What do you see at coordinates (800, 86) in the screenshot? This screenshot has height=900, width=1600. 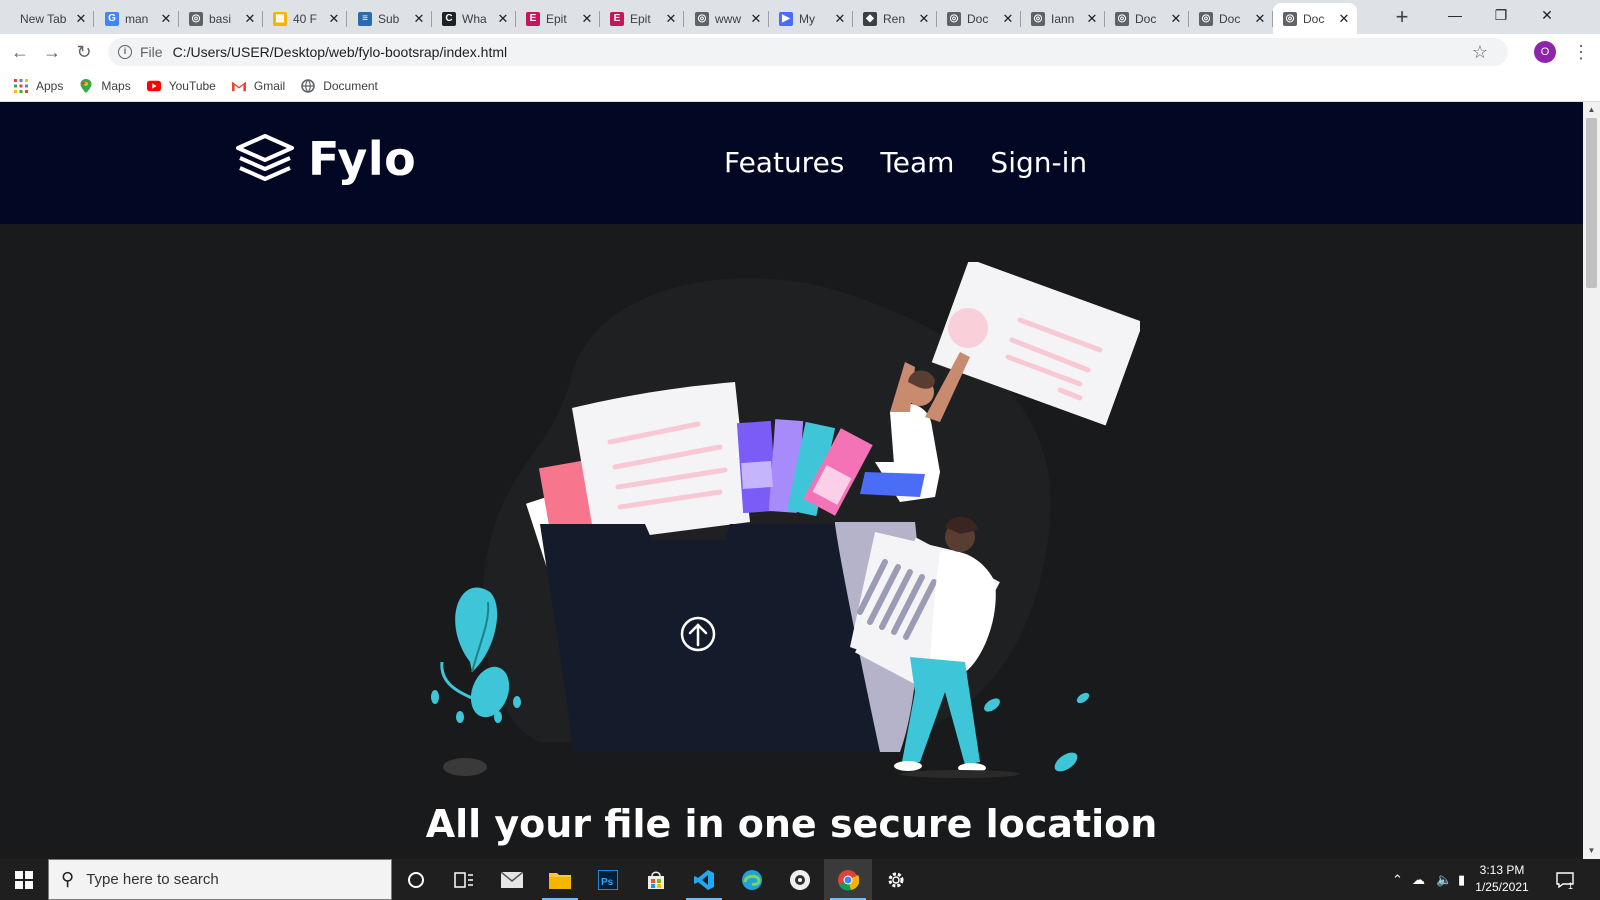 I see `bookmarks-bar: Apps Maps YouTube Gmail Document` at bounding box center [800, 86].